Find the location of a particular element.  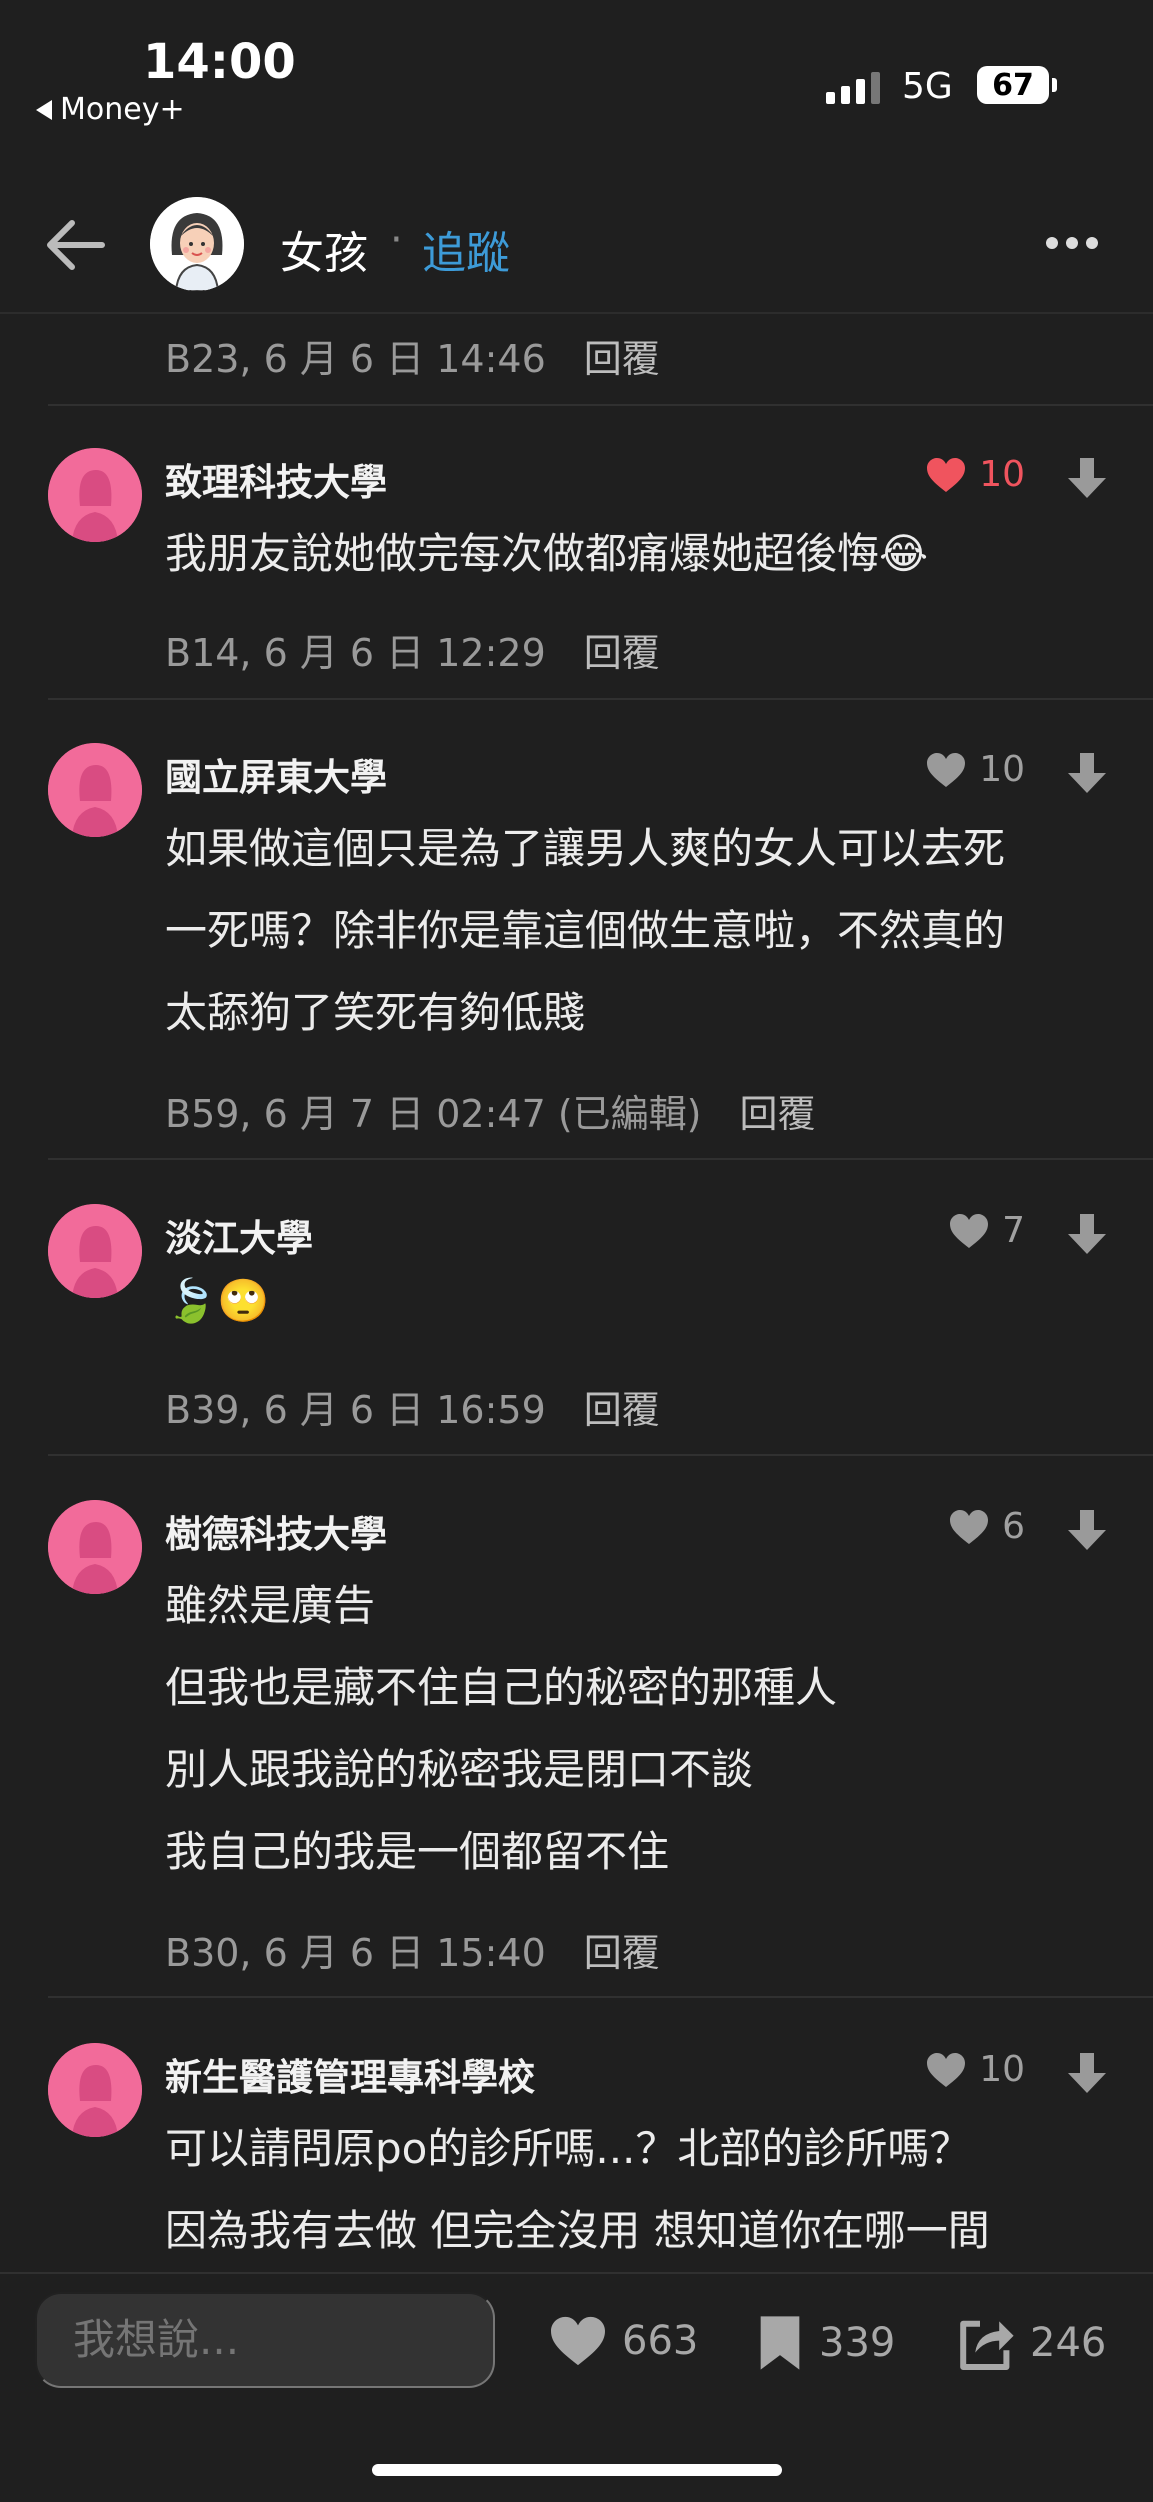

header-divider is located at coordinates (576, 313).